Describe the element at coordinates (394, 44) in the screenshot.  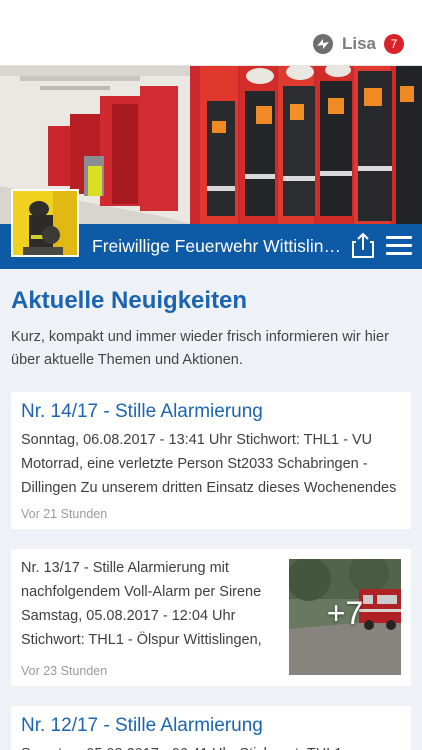
I see `notification-badge: 7` at that location.